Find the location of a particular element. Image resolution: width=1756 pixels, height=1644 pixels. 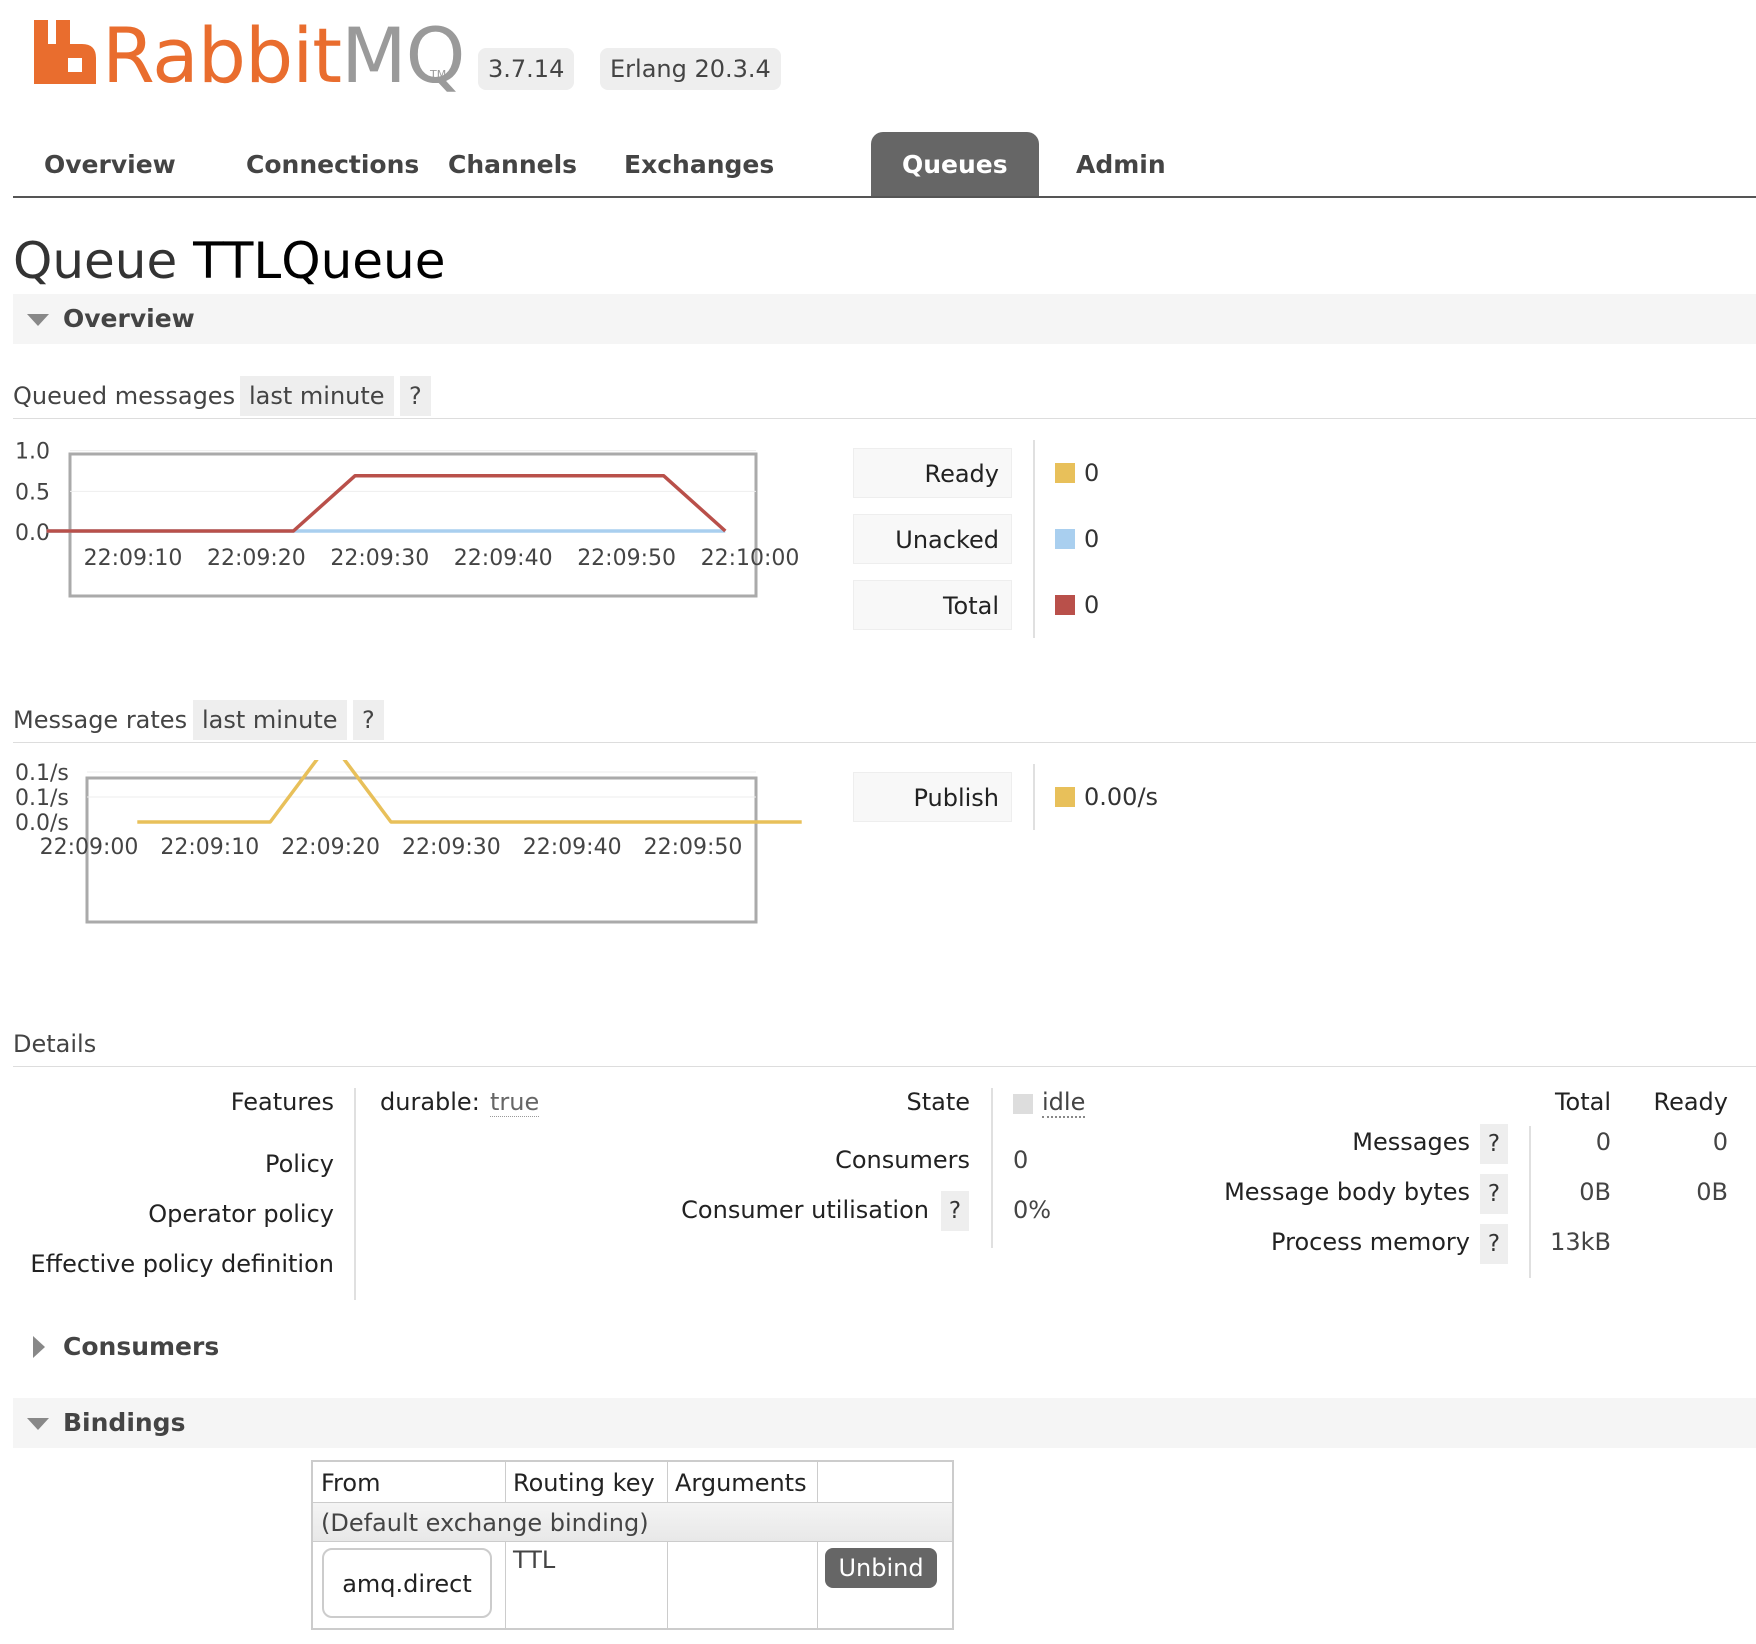

legend-publish-label: Publish is located at coordinates (932, 797).